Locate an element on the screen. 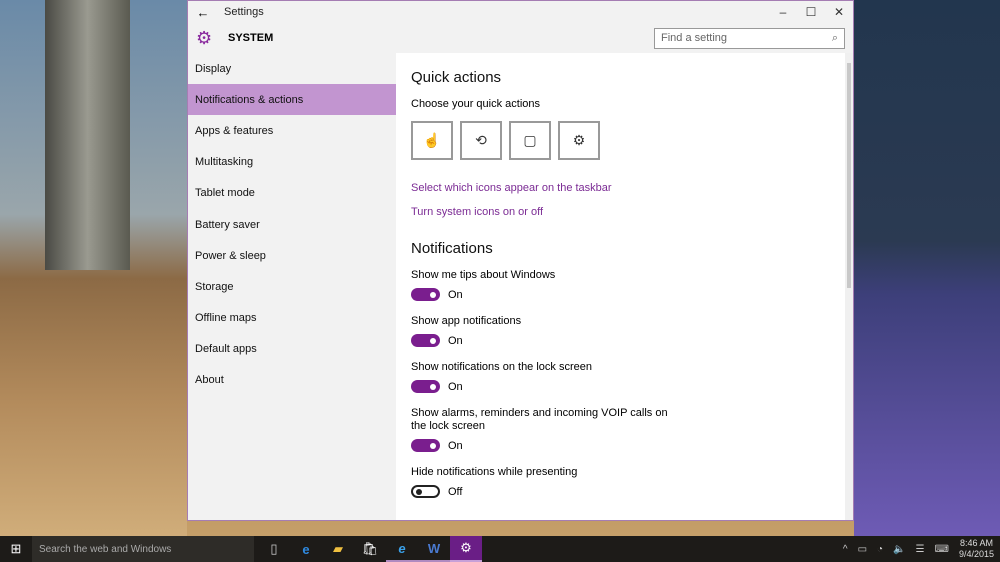 Image resolution: width=1000 pixels, height=562 pixels. window-title: Settings is located at coordinates (244, 12).